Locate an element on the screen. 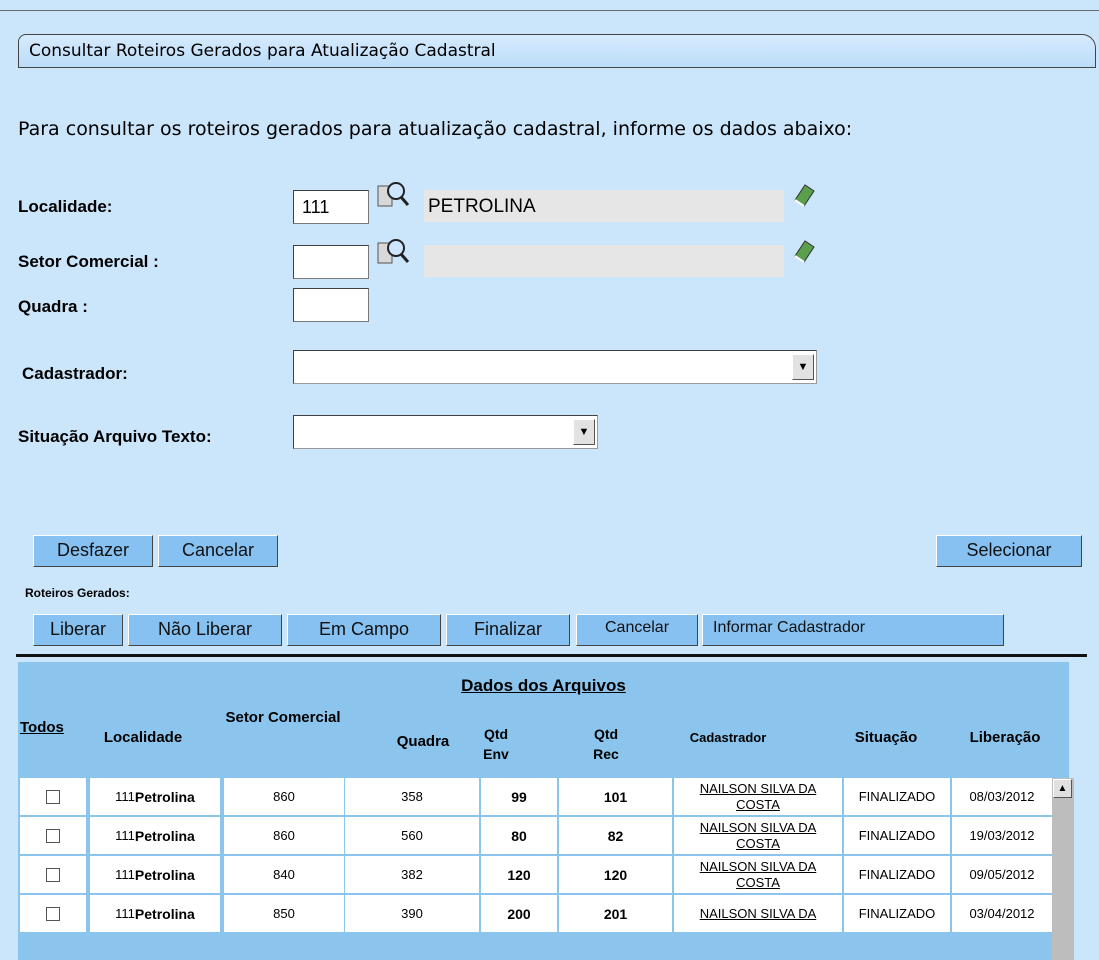 The width and height of the screenshot is (1099, 960). lib-cell: 03/04/2012 is located at coordinates (1002, 913).